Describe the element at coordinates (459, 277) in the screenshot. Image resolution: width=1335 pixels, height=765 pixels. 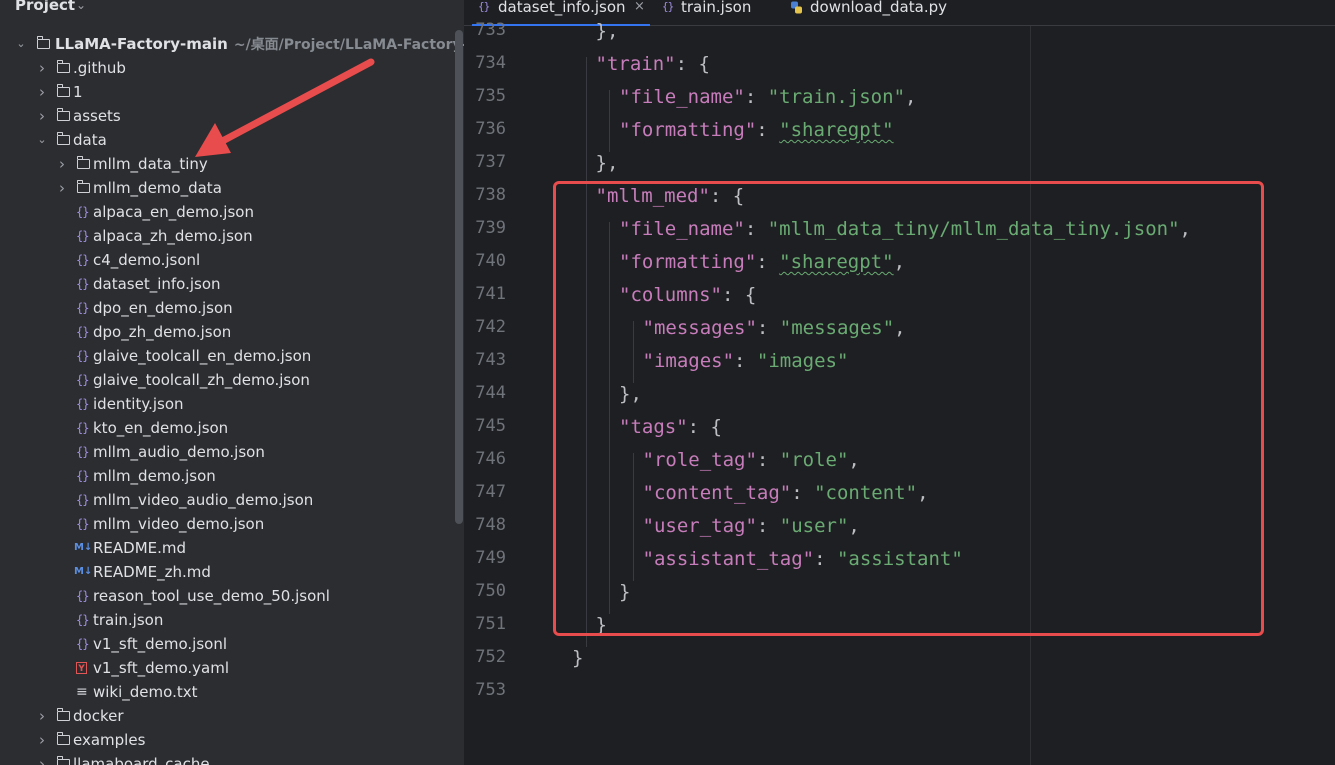
I see `panel-scrollbar` at that location.